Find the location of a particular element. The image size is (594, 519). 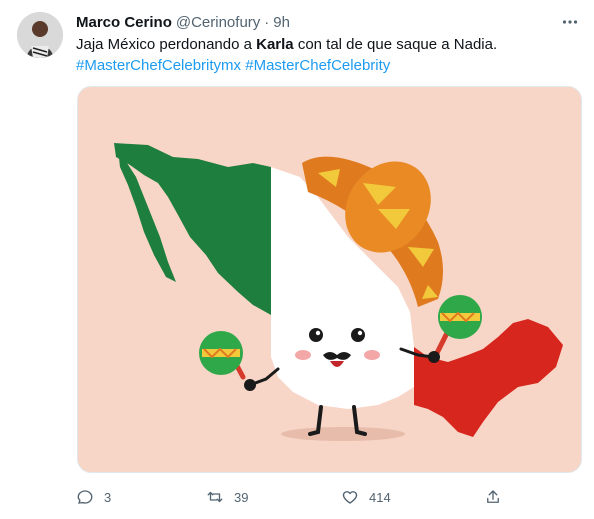

like-count: 414 is located at coordinates (380, 497).